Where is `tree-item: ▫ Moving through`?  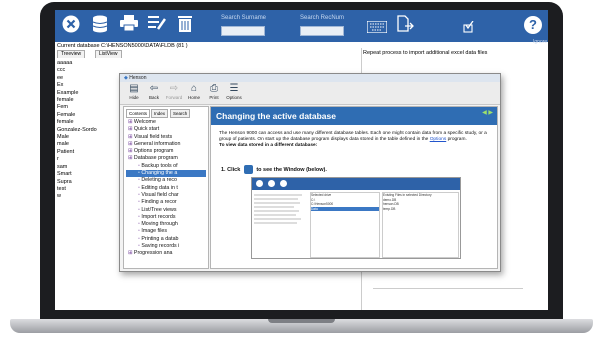 tree-item: ▫ Moving through is located at coordinates (166, 224).